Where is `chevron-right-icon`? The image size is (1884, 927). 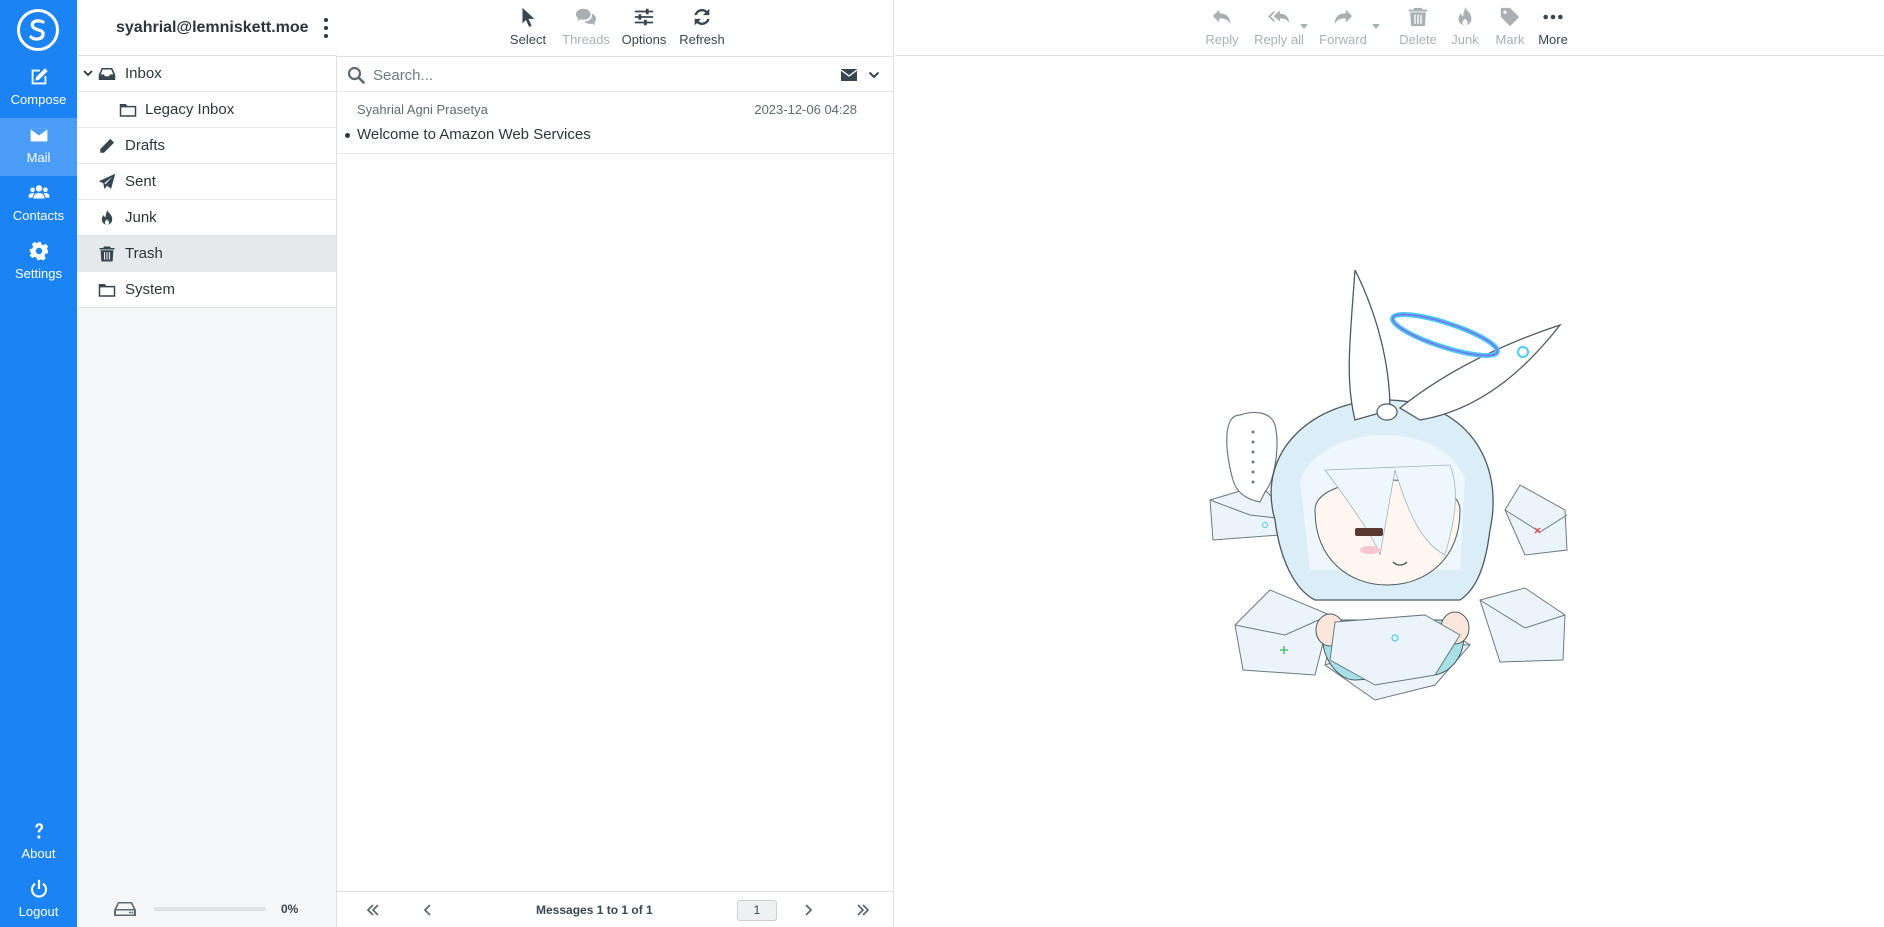 chevron-right-icon is located at coordinates (809, 910).